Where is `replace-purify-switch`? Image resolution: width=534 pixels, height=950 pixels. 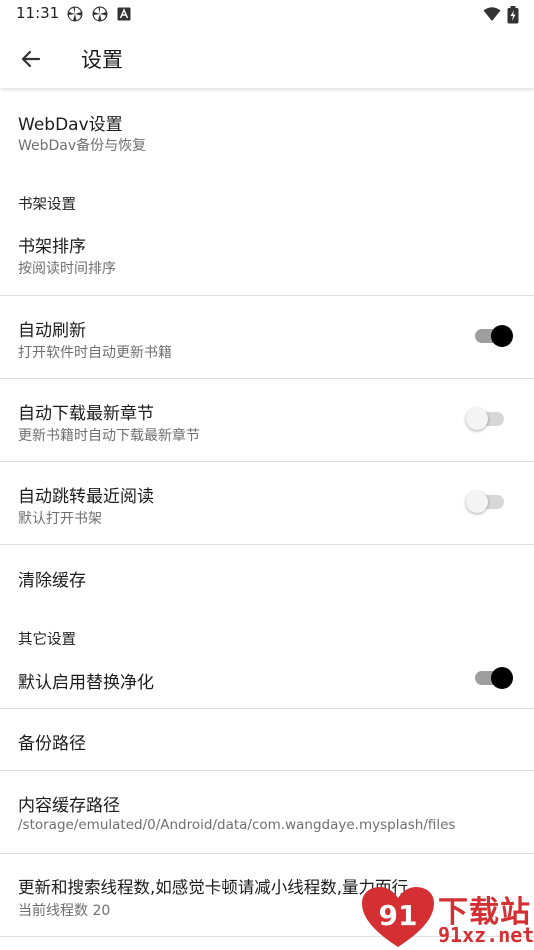 replace-purify-switch is located at coordinates (493, 678).